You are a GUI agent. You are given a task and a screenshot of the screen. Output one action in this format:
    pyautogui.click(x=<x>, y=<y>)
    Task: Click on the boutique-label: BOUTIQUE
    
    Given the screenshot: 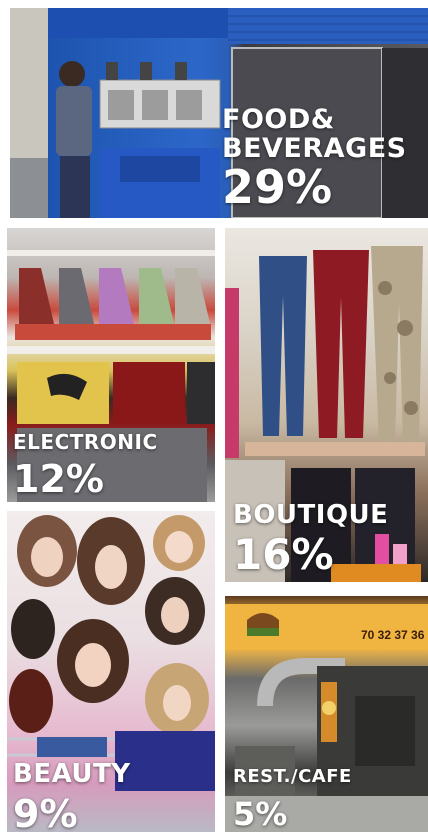 What is the action you would take?
    pyautogui.click(x=311, y=515)
    